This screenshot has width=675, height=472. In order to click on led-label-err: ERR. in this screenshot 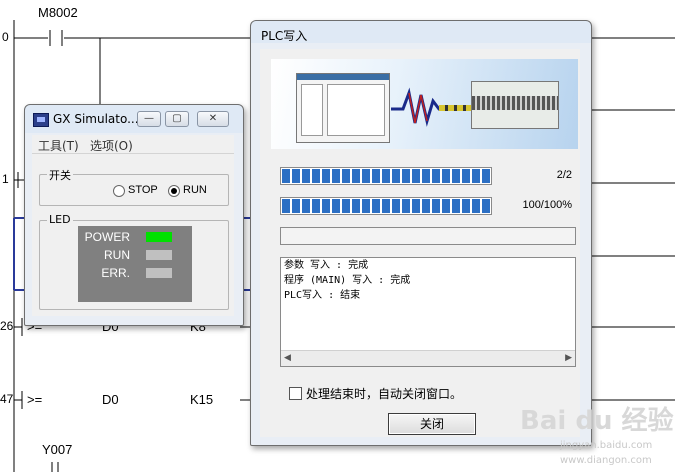, I will do `click(115, 273)`.